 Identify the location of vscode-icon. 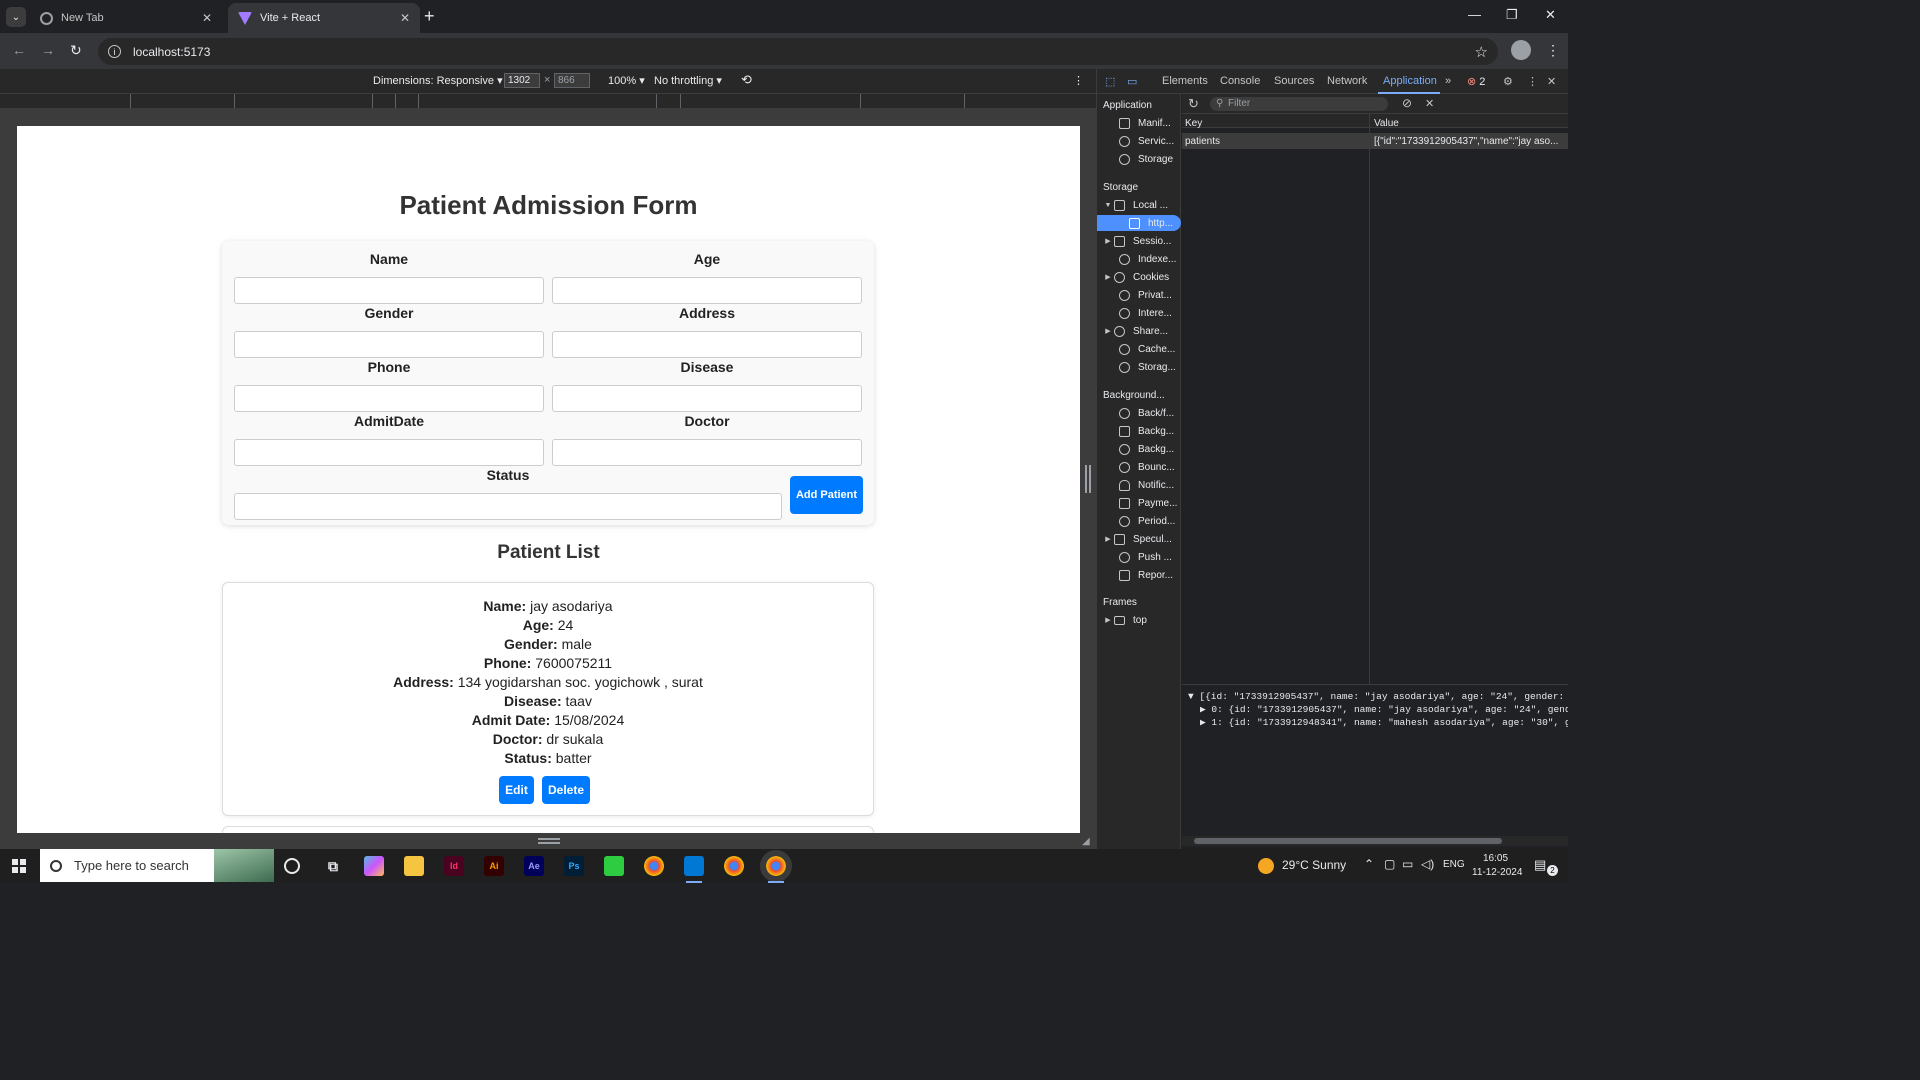
(694, 869).